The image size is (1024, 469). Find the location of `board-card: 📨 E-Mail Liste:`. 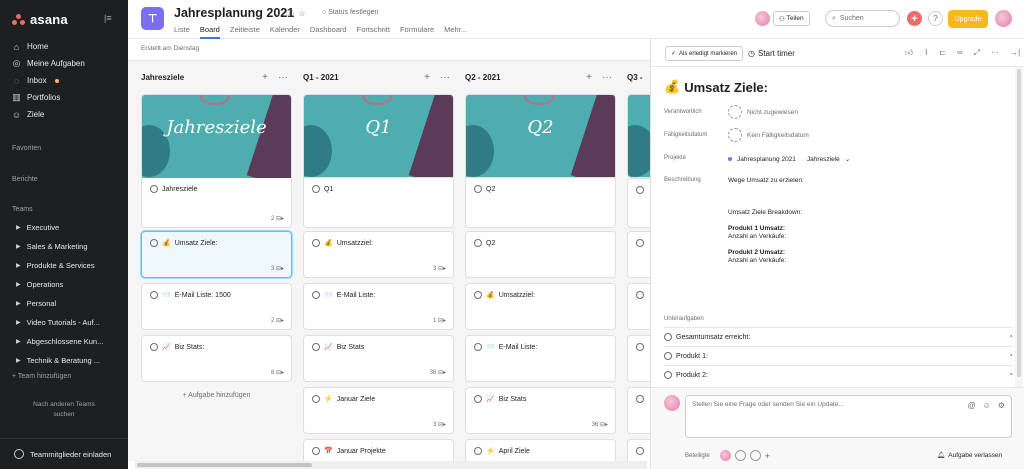

board-card: 📨 E-Mail Liste: is located at coordinates (540, 358).